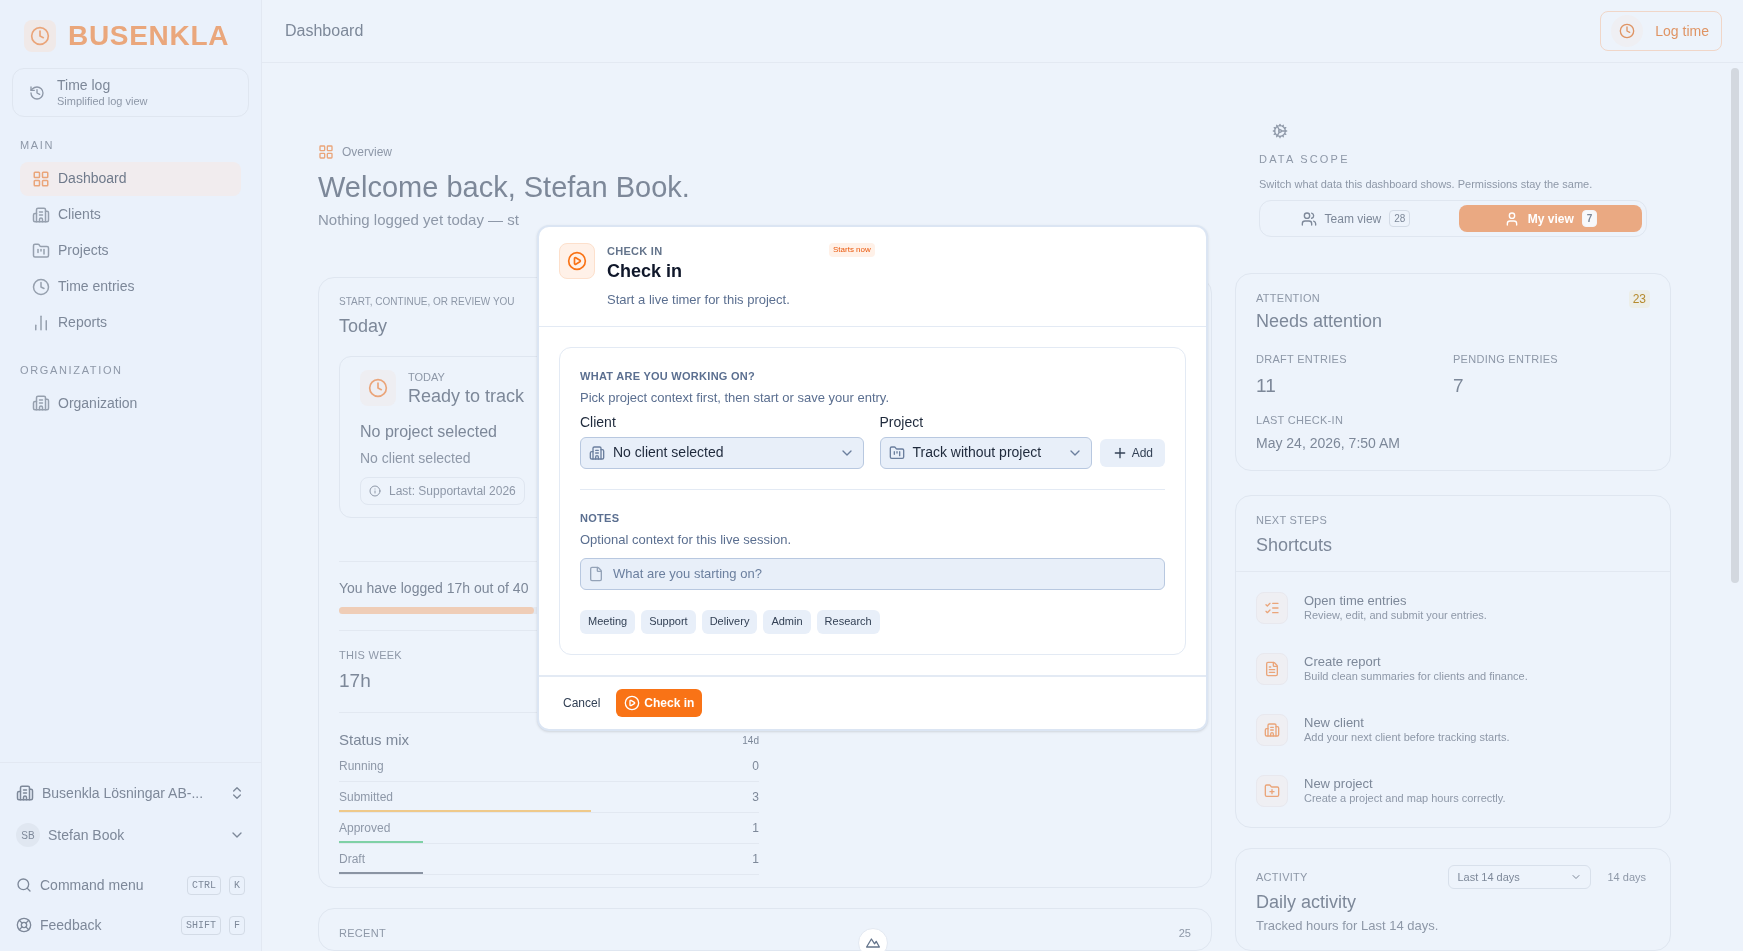 This screenshot has height=951, width=1743. I want to click on range-label: 14d, so click(750, 740).